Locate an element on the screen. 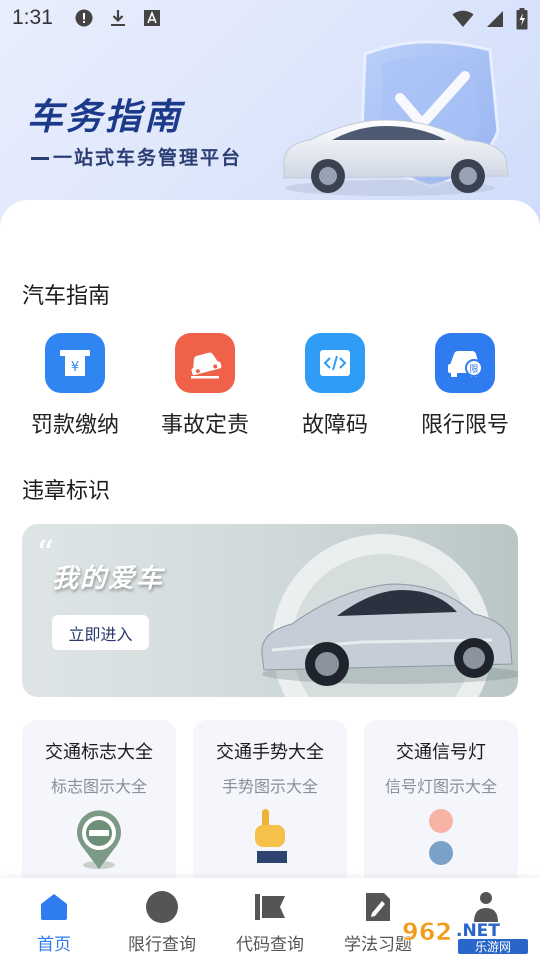 This screenshot has height=960, width=540. restriction-icon: 限 is located at coordinates (465, 363).